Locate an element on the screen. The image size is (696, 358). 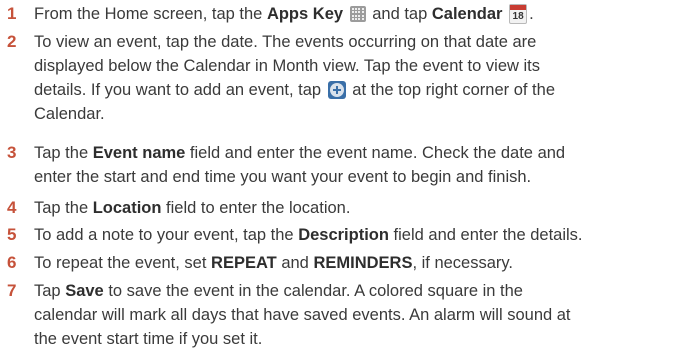
step-number: 7 is located at coordinates (12, 290).